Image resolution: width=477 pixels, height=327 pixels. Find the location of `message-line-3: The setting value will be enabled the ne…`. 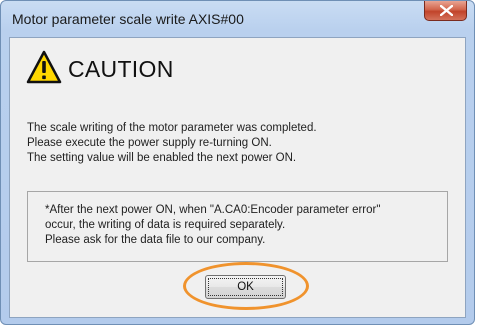

message-line-3: The setting value will be enabled the ne… is located at coordinates (162, 158).